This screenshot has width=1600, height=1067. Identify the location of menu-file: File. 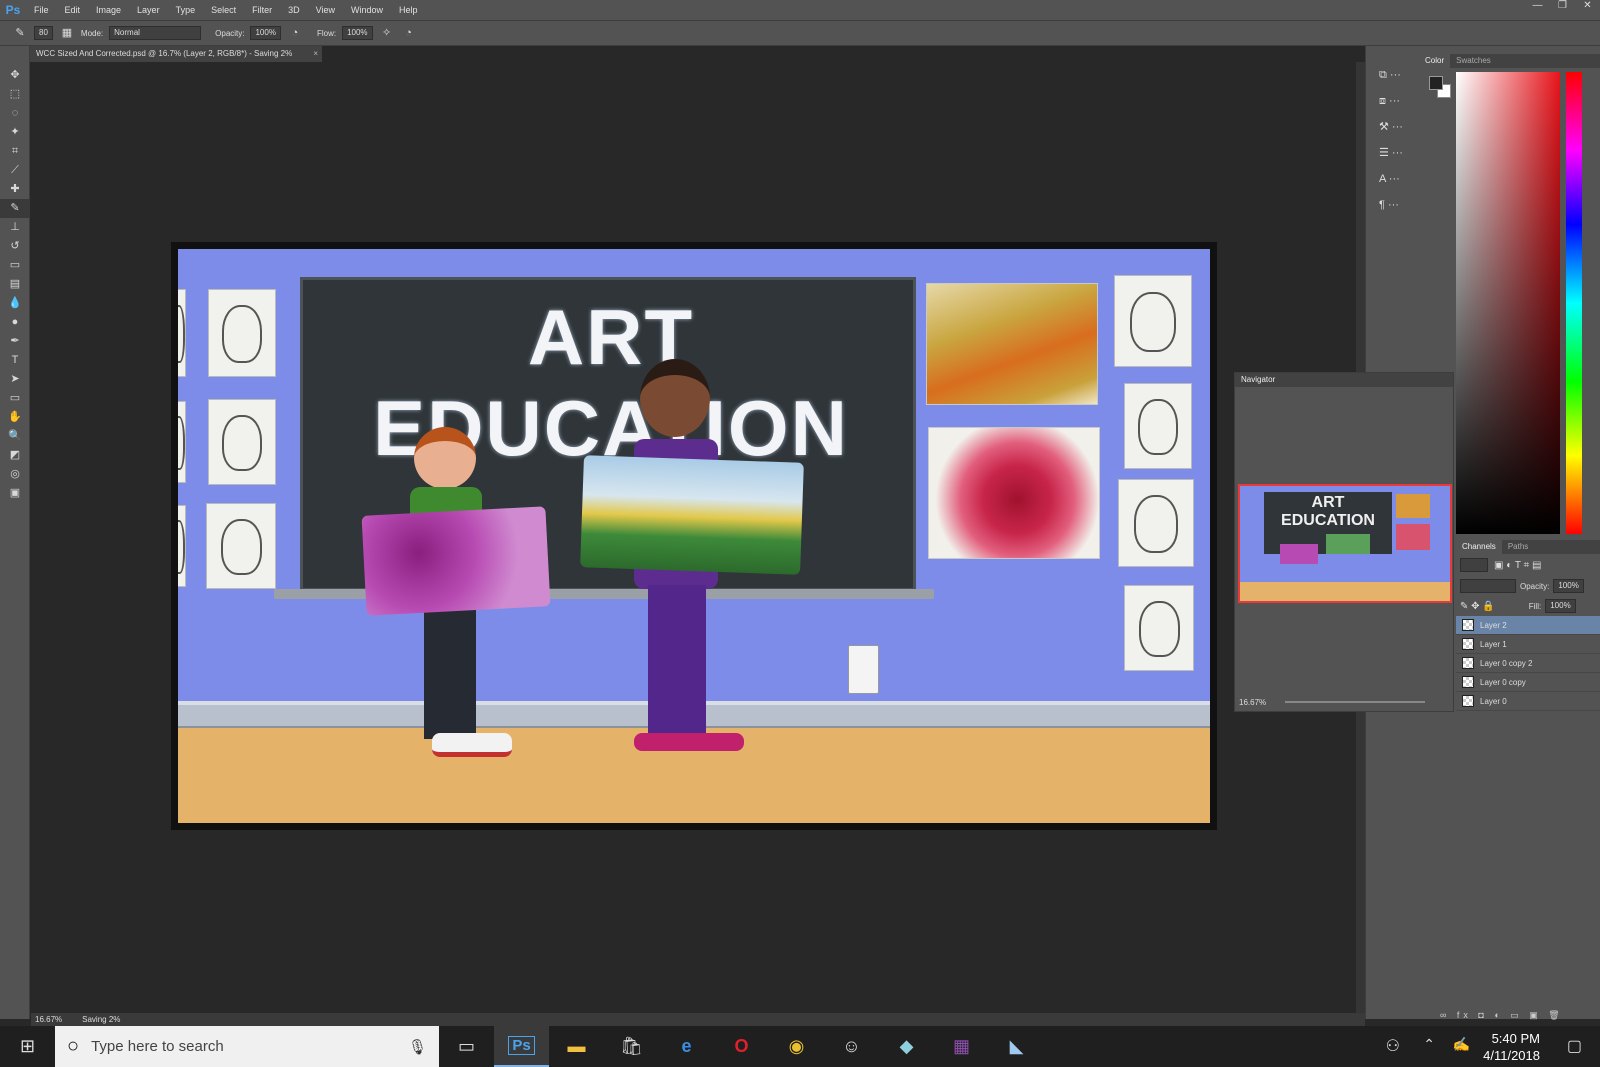
(41, 10).